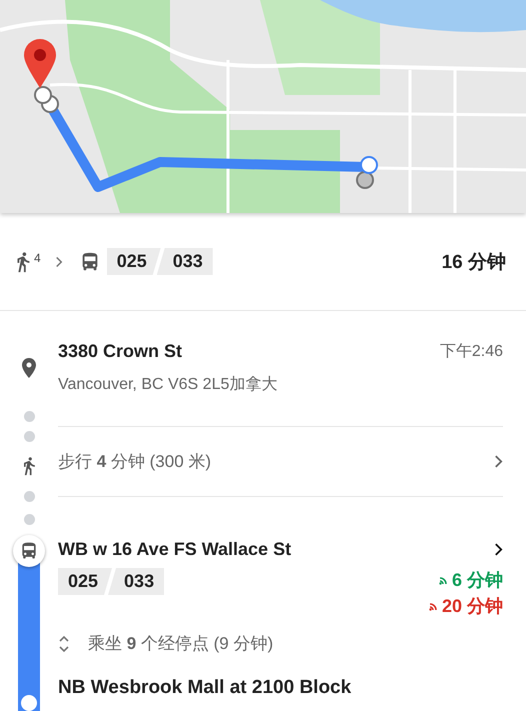  What do you see at coordinates (168, 384) in the screenshot?
I see `place-address: Vancouver, BC V6S 2L5加拿大` at bounding box center [168, 384].